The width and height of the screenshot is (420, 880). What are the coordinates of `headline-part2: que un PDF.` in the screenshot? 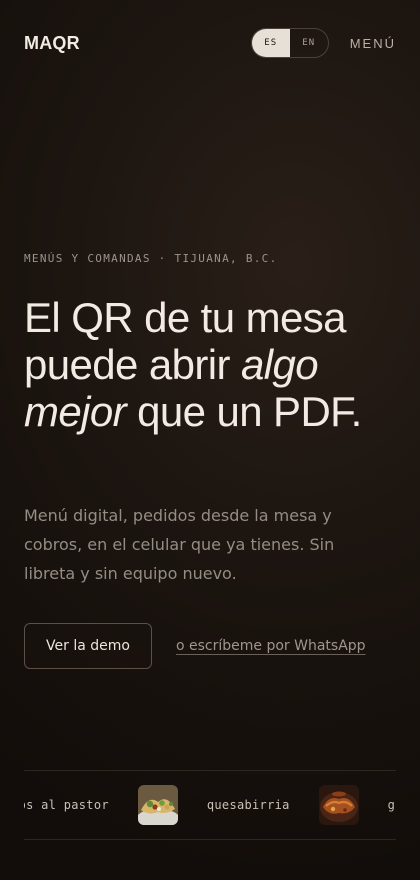 It's located at (249, 411).